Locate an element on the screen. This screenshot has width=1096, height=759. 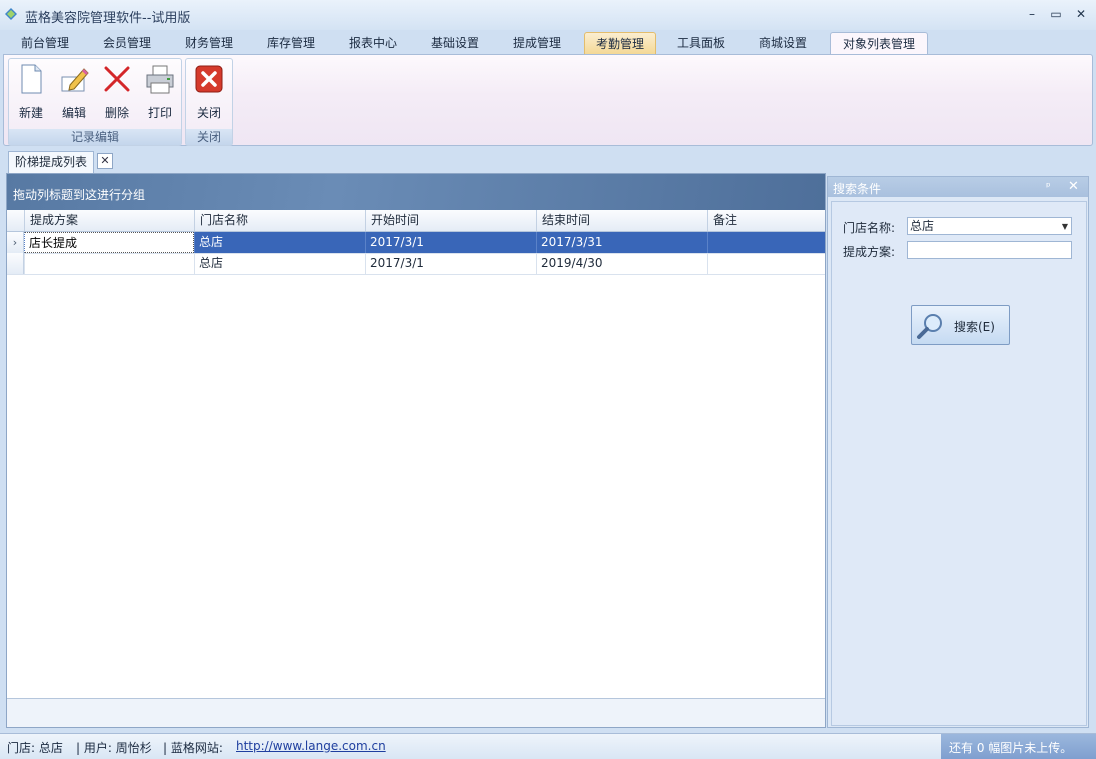
pin-icon: ᵖ is located at coordinates (1048, 186).